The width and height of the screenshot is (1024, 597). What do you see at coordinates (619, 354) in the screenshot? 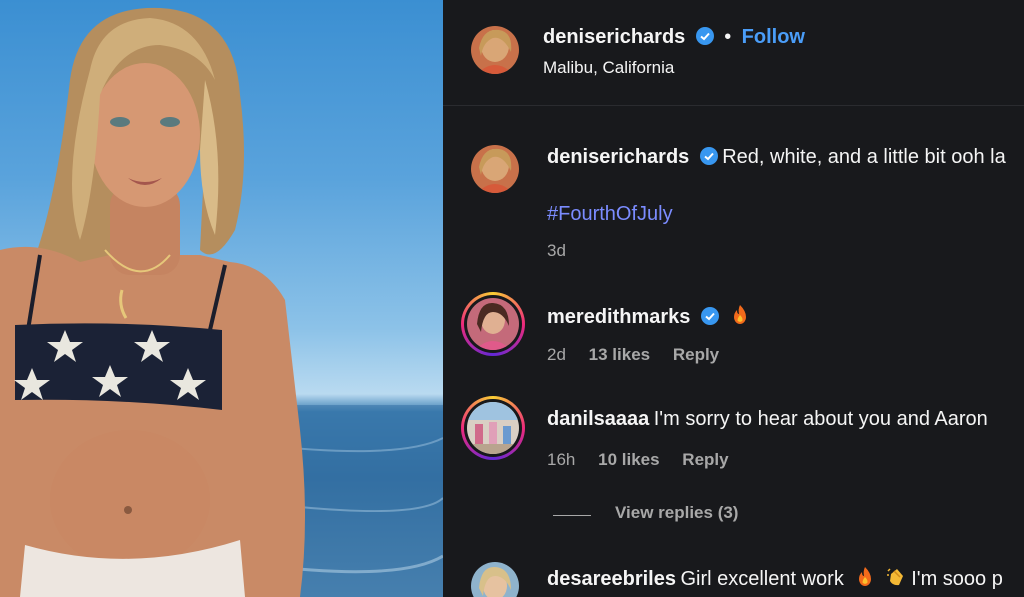
I see `comment-likes: 13 likes` at bounding box center [619, 354].